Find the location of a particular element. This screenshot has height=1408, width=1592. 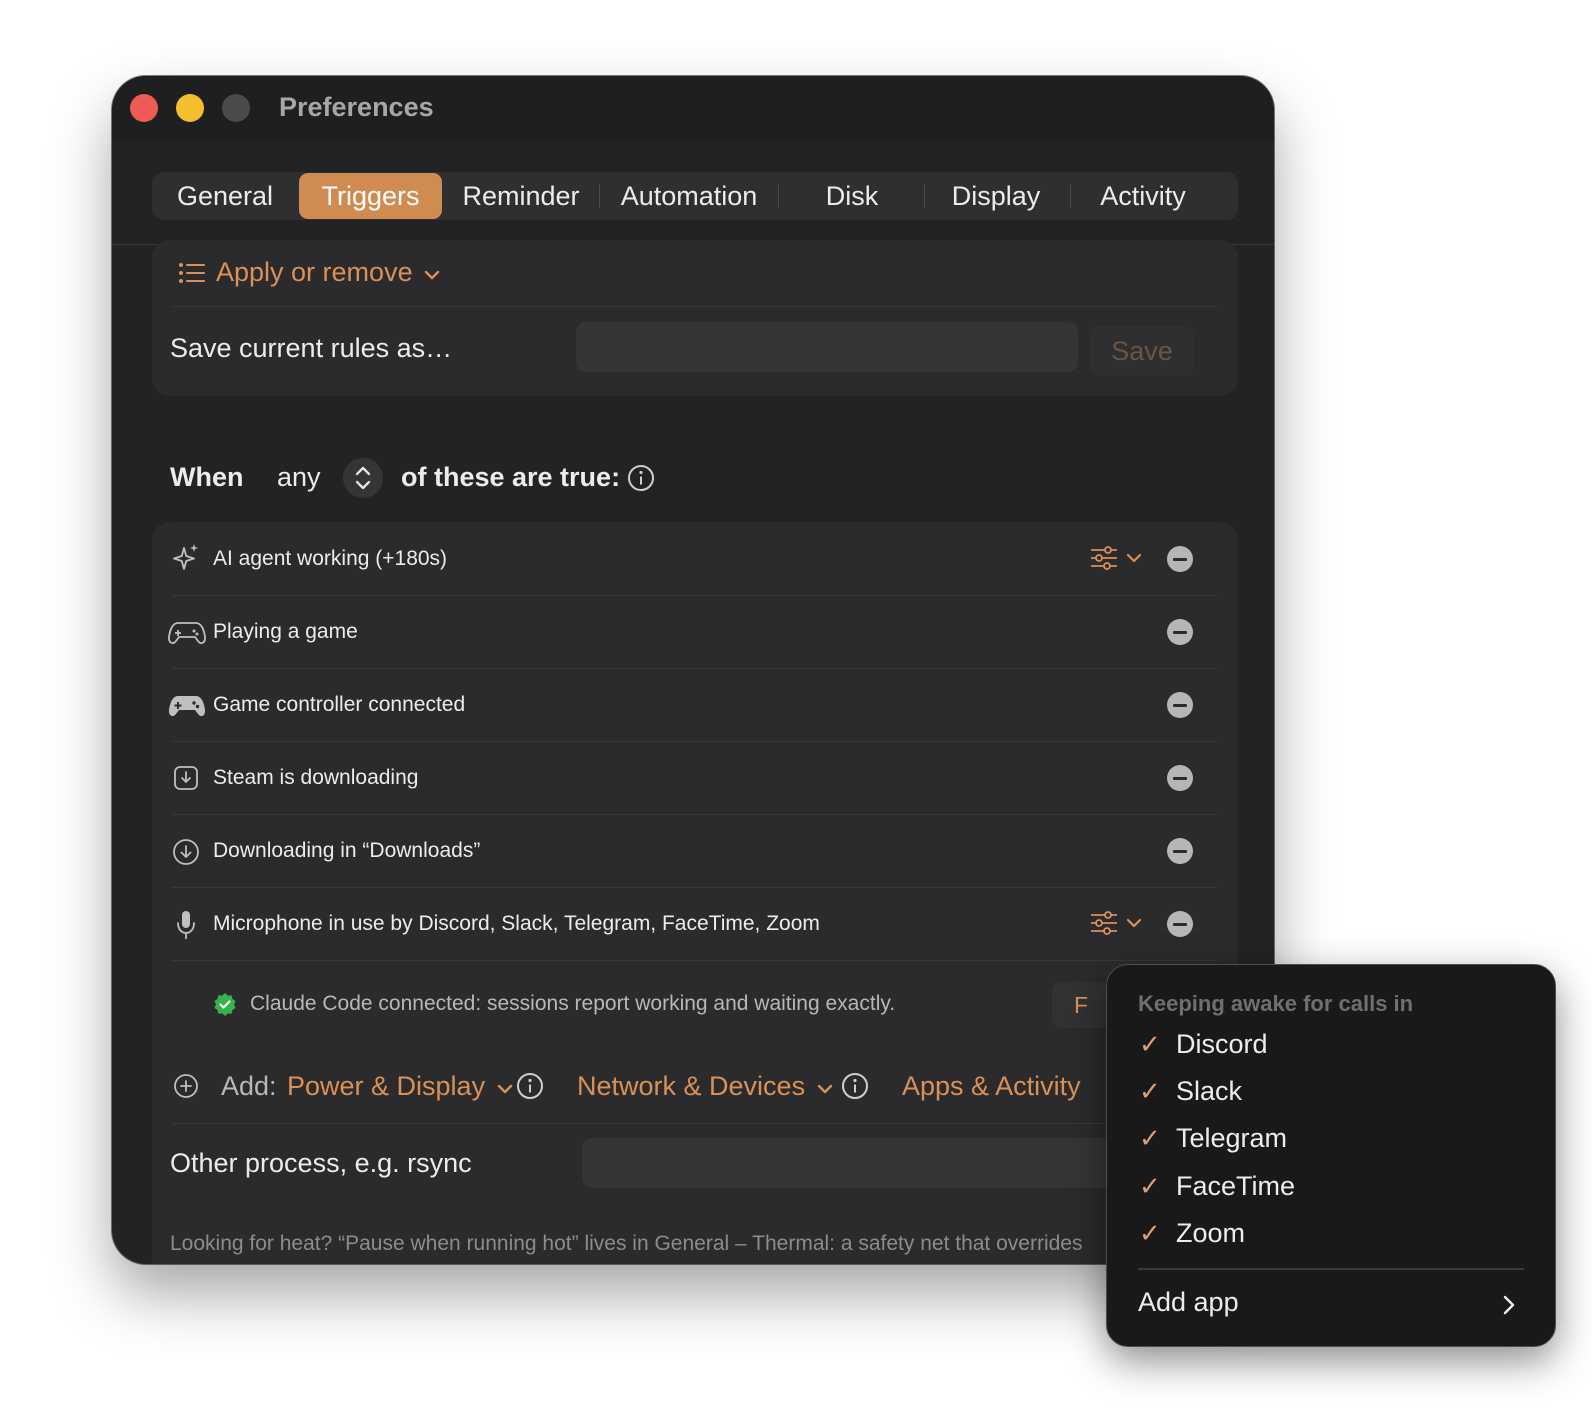

mode-value: any is located at coordinates (299, 477).